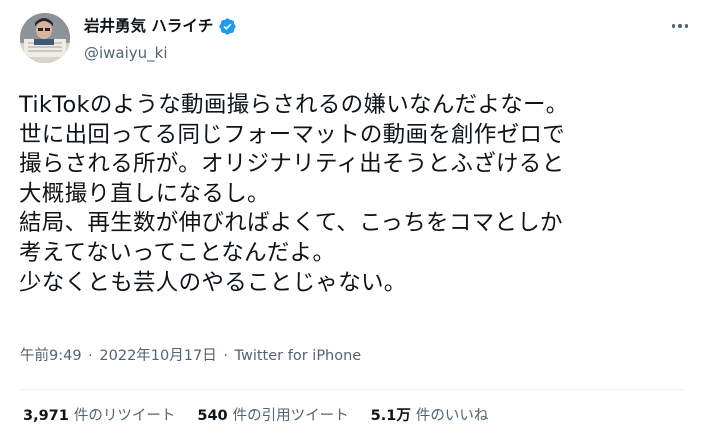 Image resolution: width=704 pixels, height=435 pixels. What do you see at coordinates (294, 105) in the screenshot?
I see `tweet-line: TikTokのような動画撮らされるの嫌いなんだよなー。` at bounding box center [294, 105].